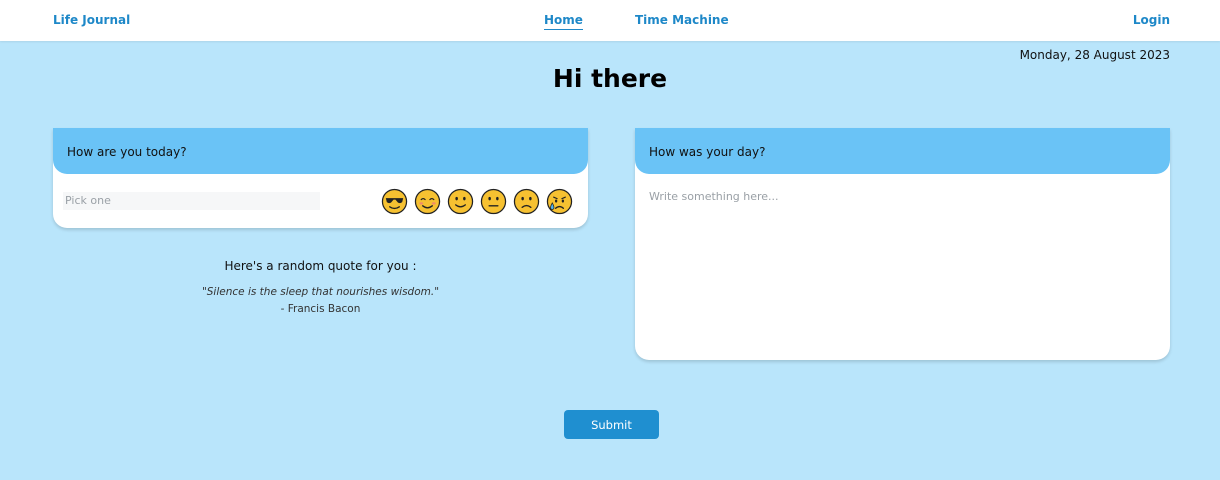  Describe the element at coordinates (559, 201) in the screenshot. I see `sad-tear-emoji-icon` at that location.